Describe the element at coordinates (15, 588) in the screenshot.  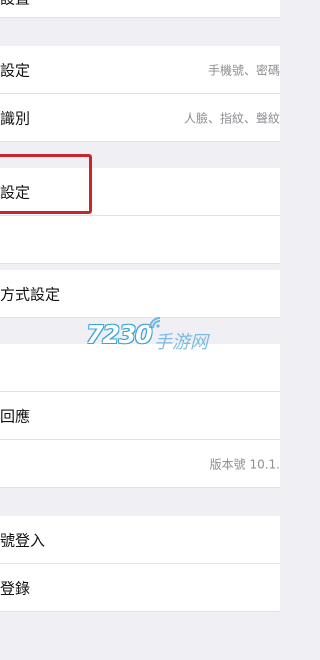
I see `row-label: 登錄` at that location.